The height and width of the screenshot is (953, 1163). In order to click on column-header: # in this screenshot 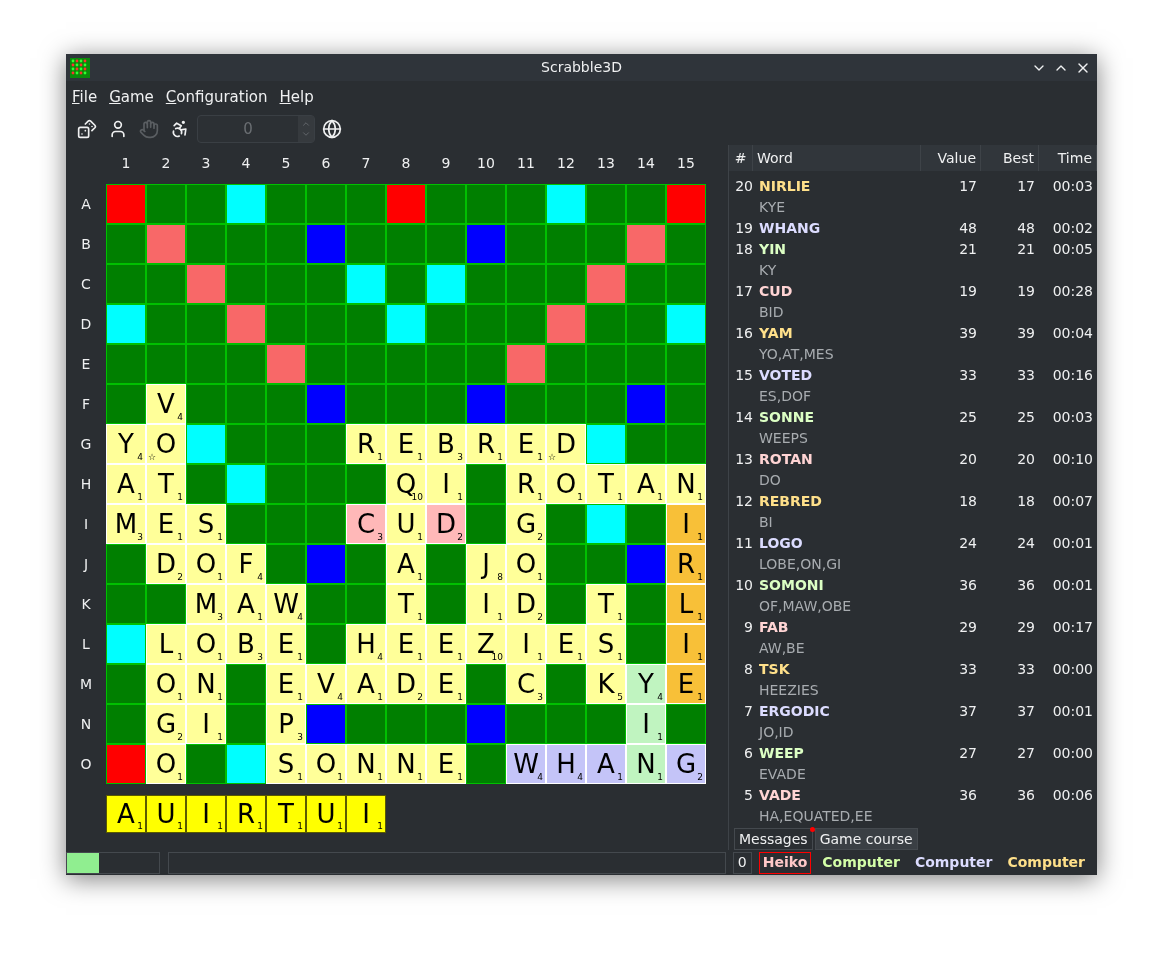, I will do `click(741, 158)`.